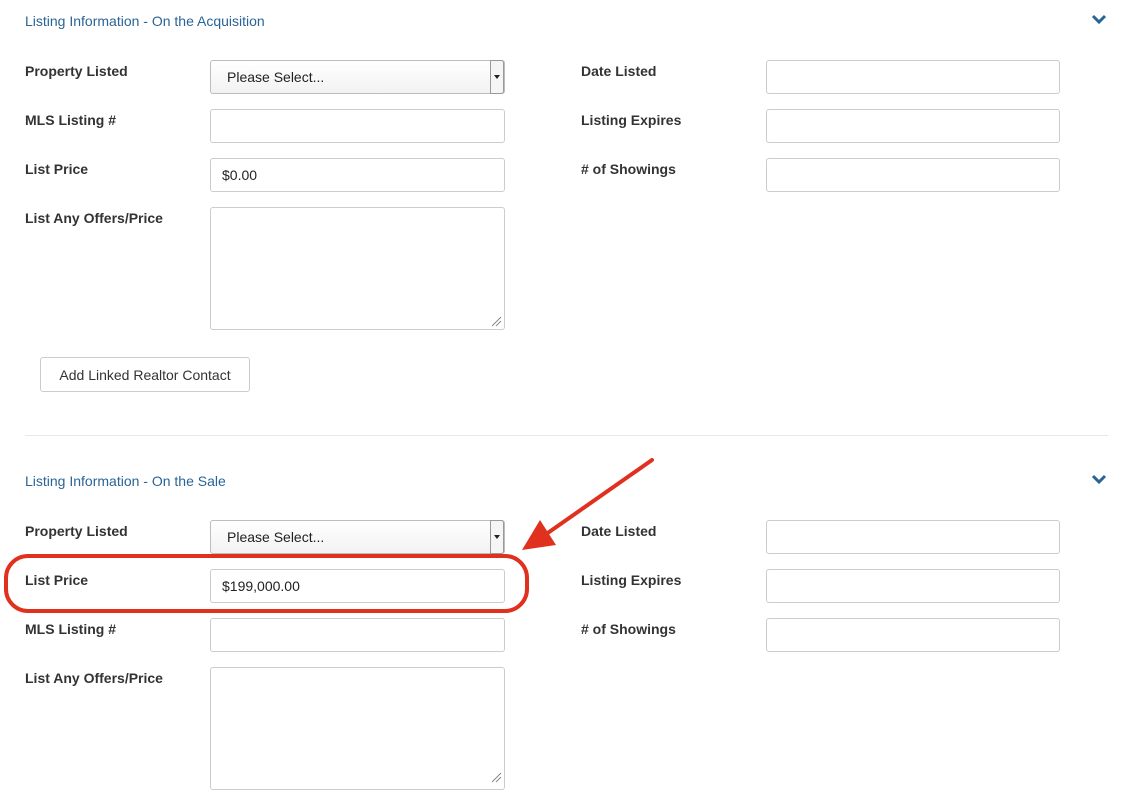  Describe the element at coordinates (145, 374) in the screenshot. I see `add-linked-realtor-button: Add Linked Realtor Contact` at that location.